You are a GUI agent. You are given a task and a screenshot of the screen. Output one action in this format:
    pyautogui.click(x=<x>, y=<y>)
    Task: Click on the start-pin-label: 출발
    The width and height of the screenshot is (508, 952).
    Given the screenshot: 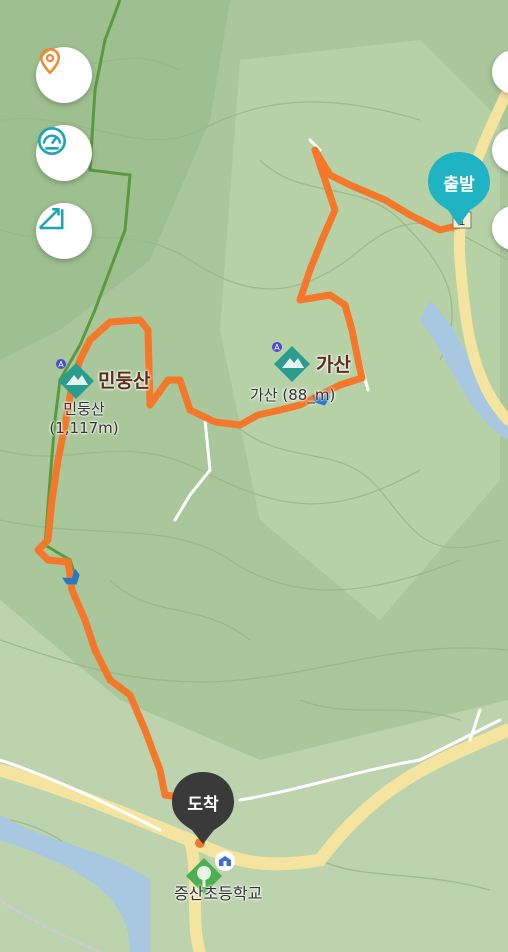 What is the action you would take?
    pyautogui.click(x=459, y=184)
    